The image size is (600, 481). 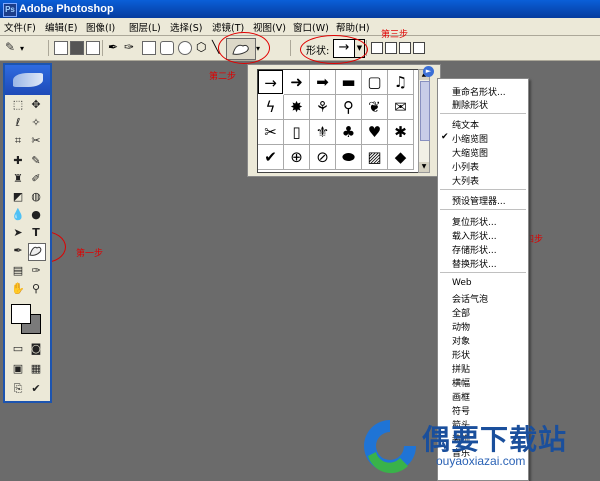 I want to click on freeform-pen-icon: ✑, so click(x=129, y=47).